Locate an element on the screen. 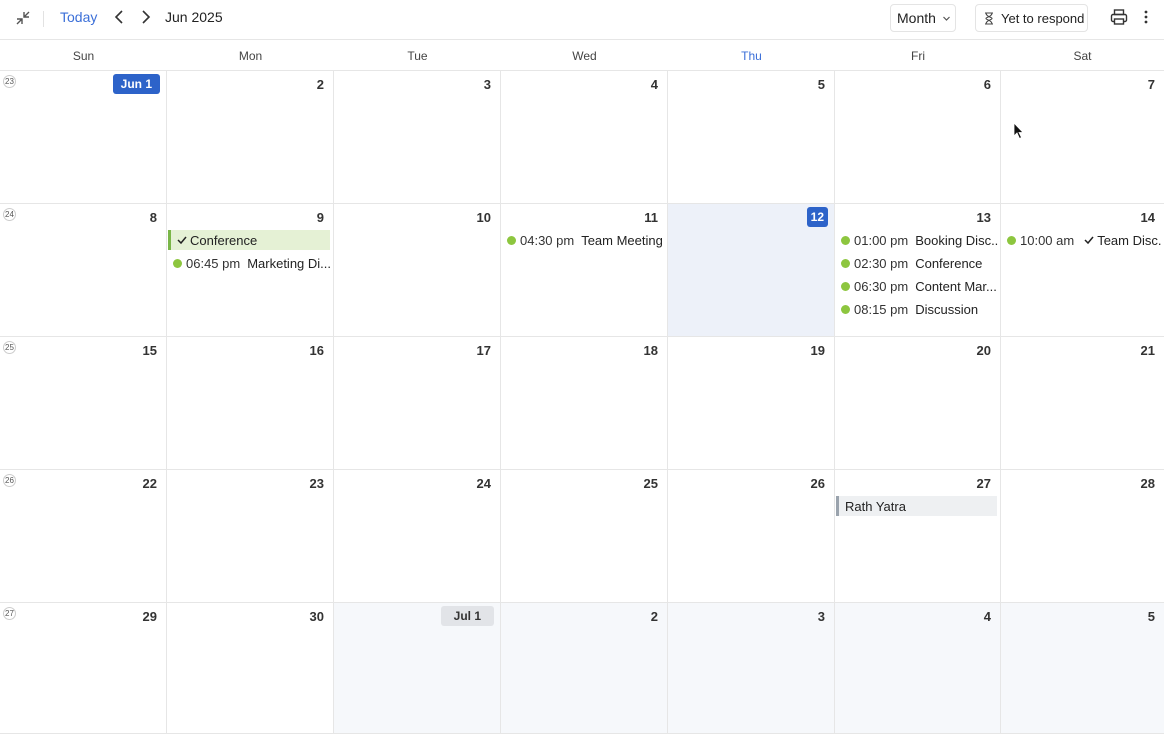 The image size is (1164, 734). day-cell: 7 is located at coordinates (1082, 137).